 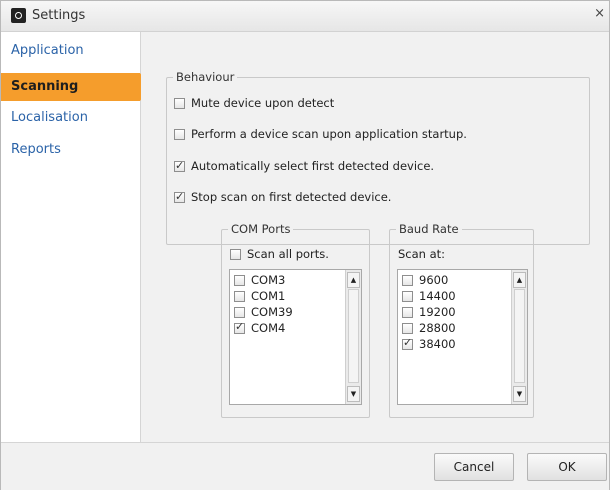 I want to click on sidebar-item-application: Application, so click(x=70, y=51).